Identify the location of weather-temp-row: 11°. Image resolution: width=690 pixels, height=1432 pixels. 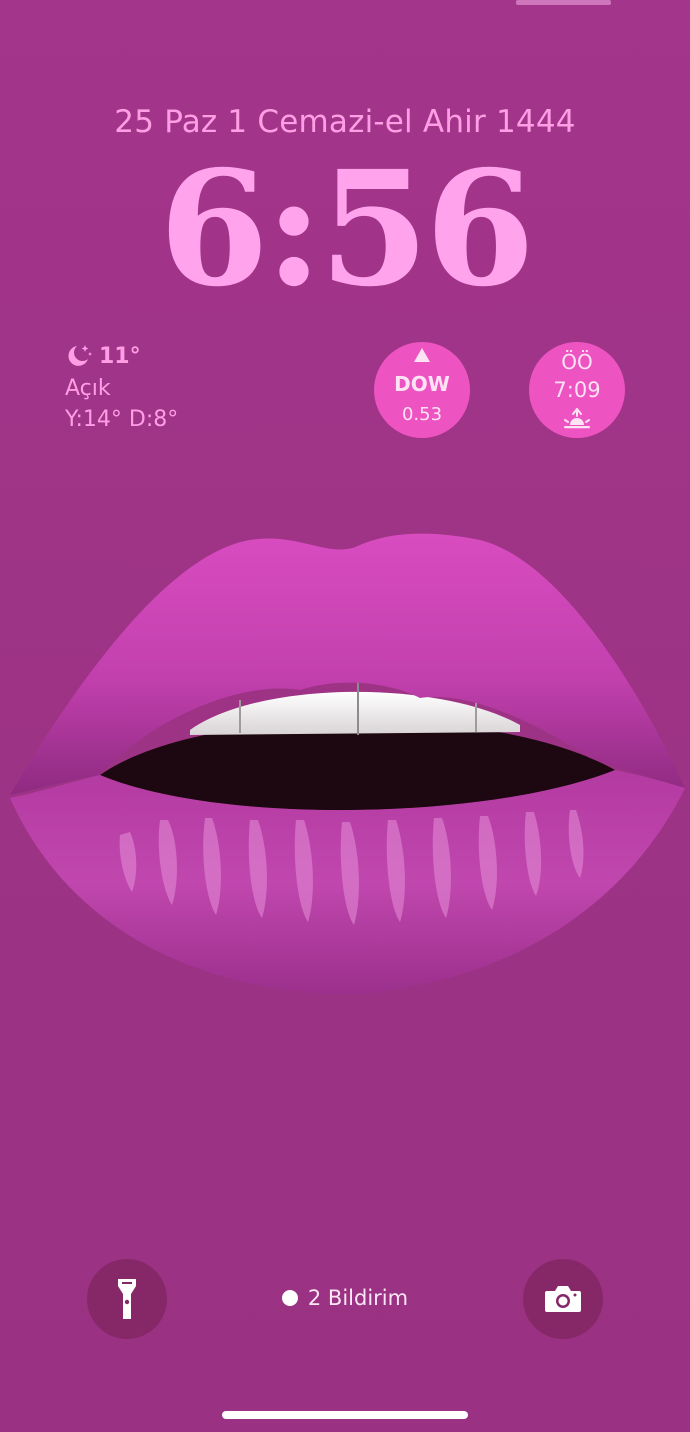
(121, 356).